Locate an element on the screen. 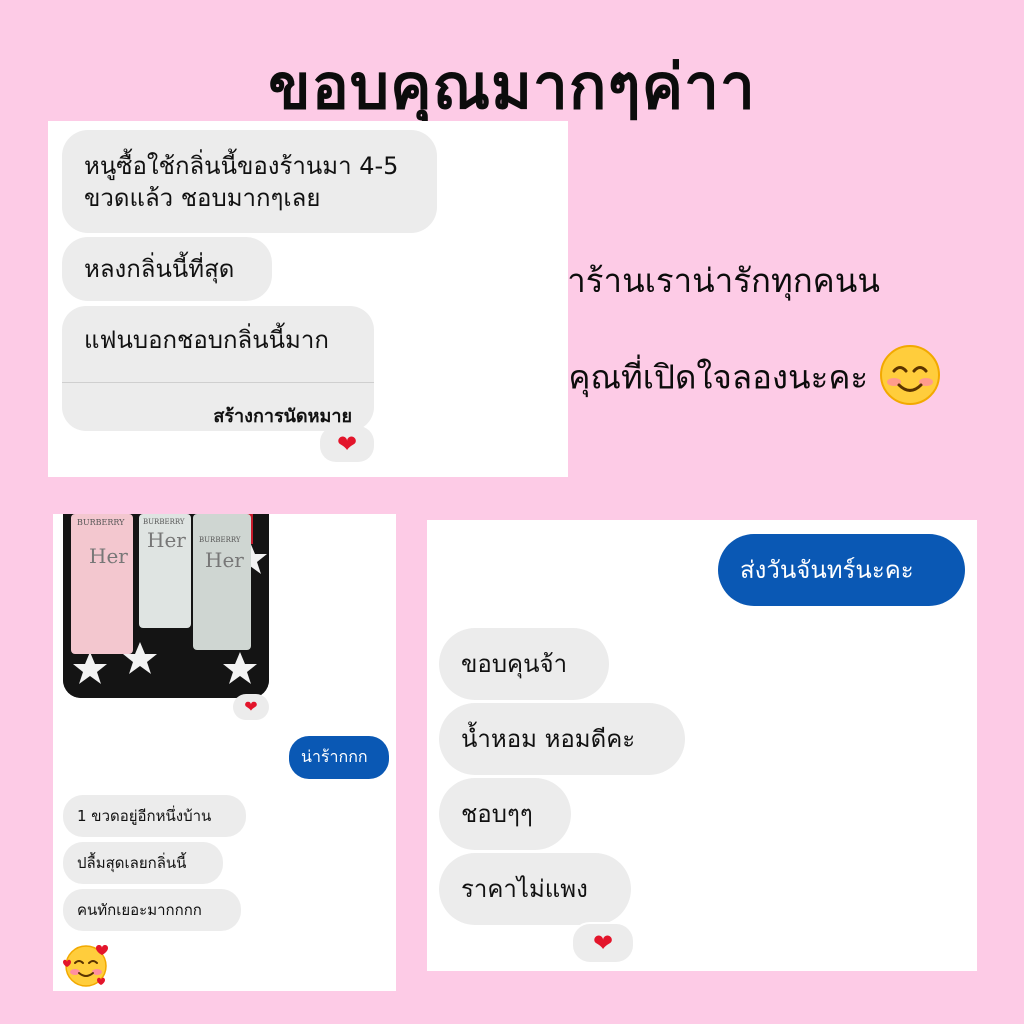 The height and width of the screenshot is (1024, 1024). message-text: ปลื้มสุดเลยกลิ่นนี้ is located at coordinates (132, 863).